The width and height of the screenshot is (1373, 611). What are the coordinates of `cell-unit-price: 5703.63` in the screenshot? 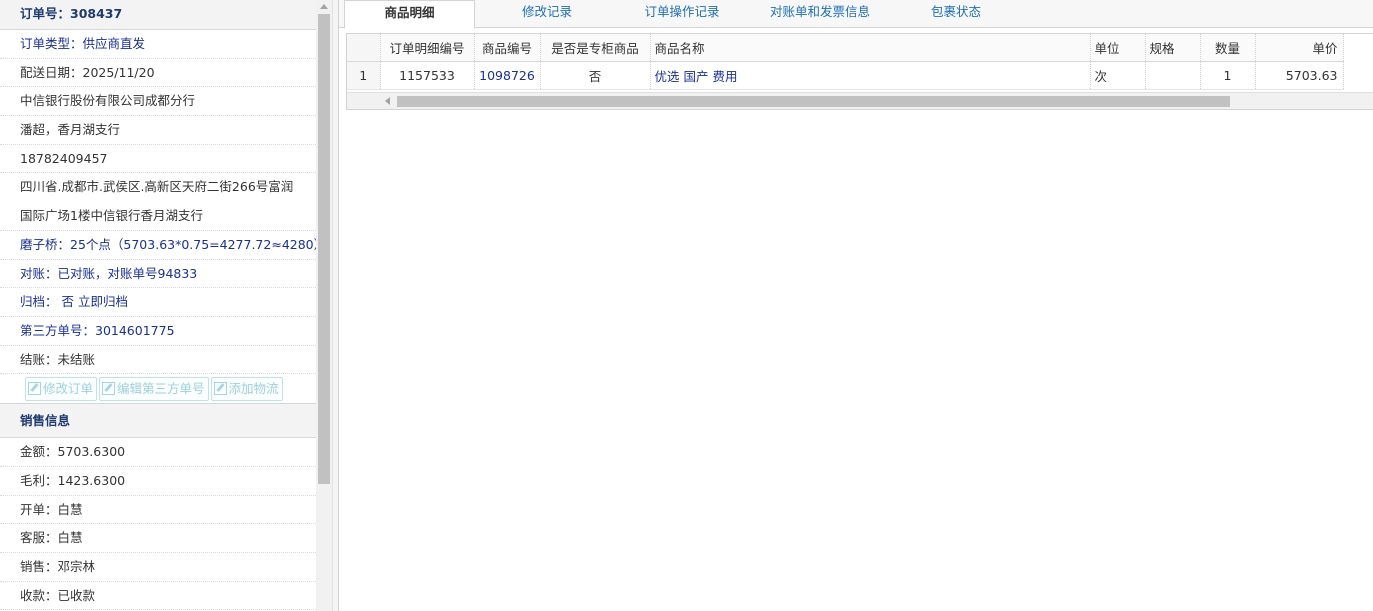 It's located at (1299, 75).